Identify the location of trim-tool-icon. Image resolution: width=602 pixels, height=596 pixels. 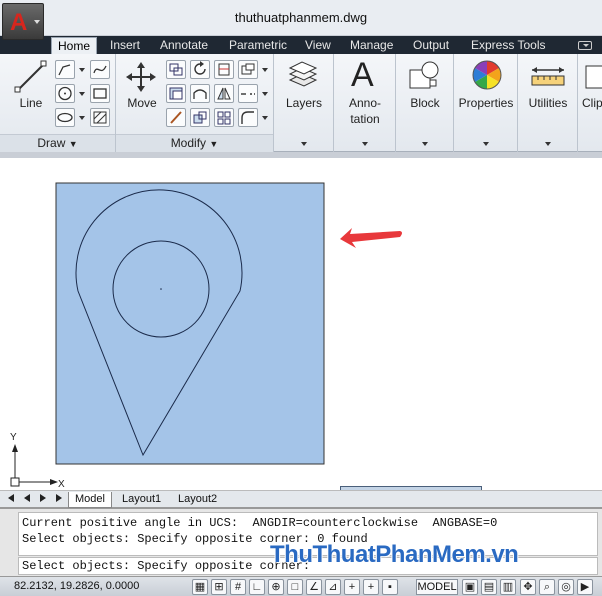
(224, 69).